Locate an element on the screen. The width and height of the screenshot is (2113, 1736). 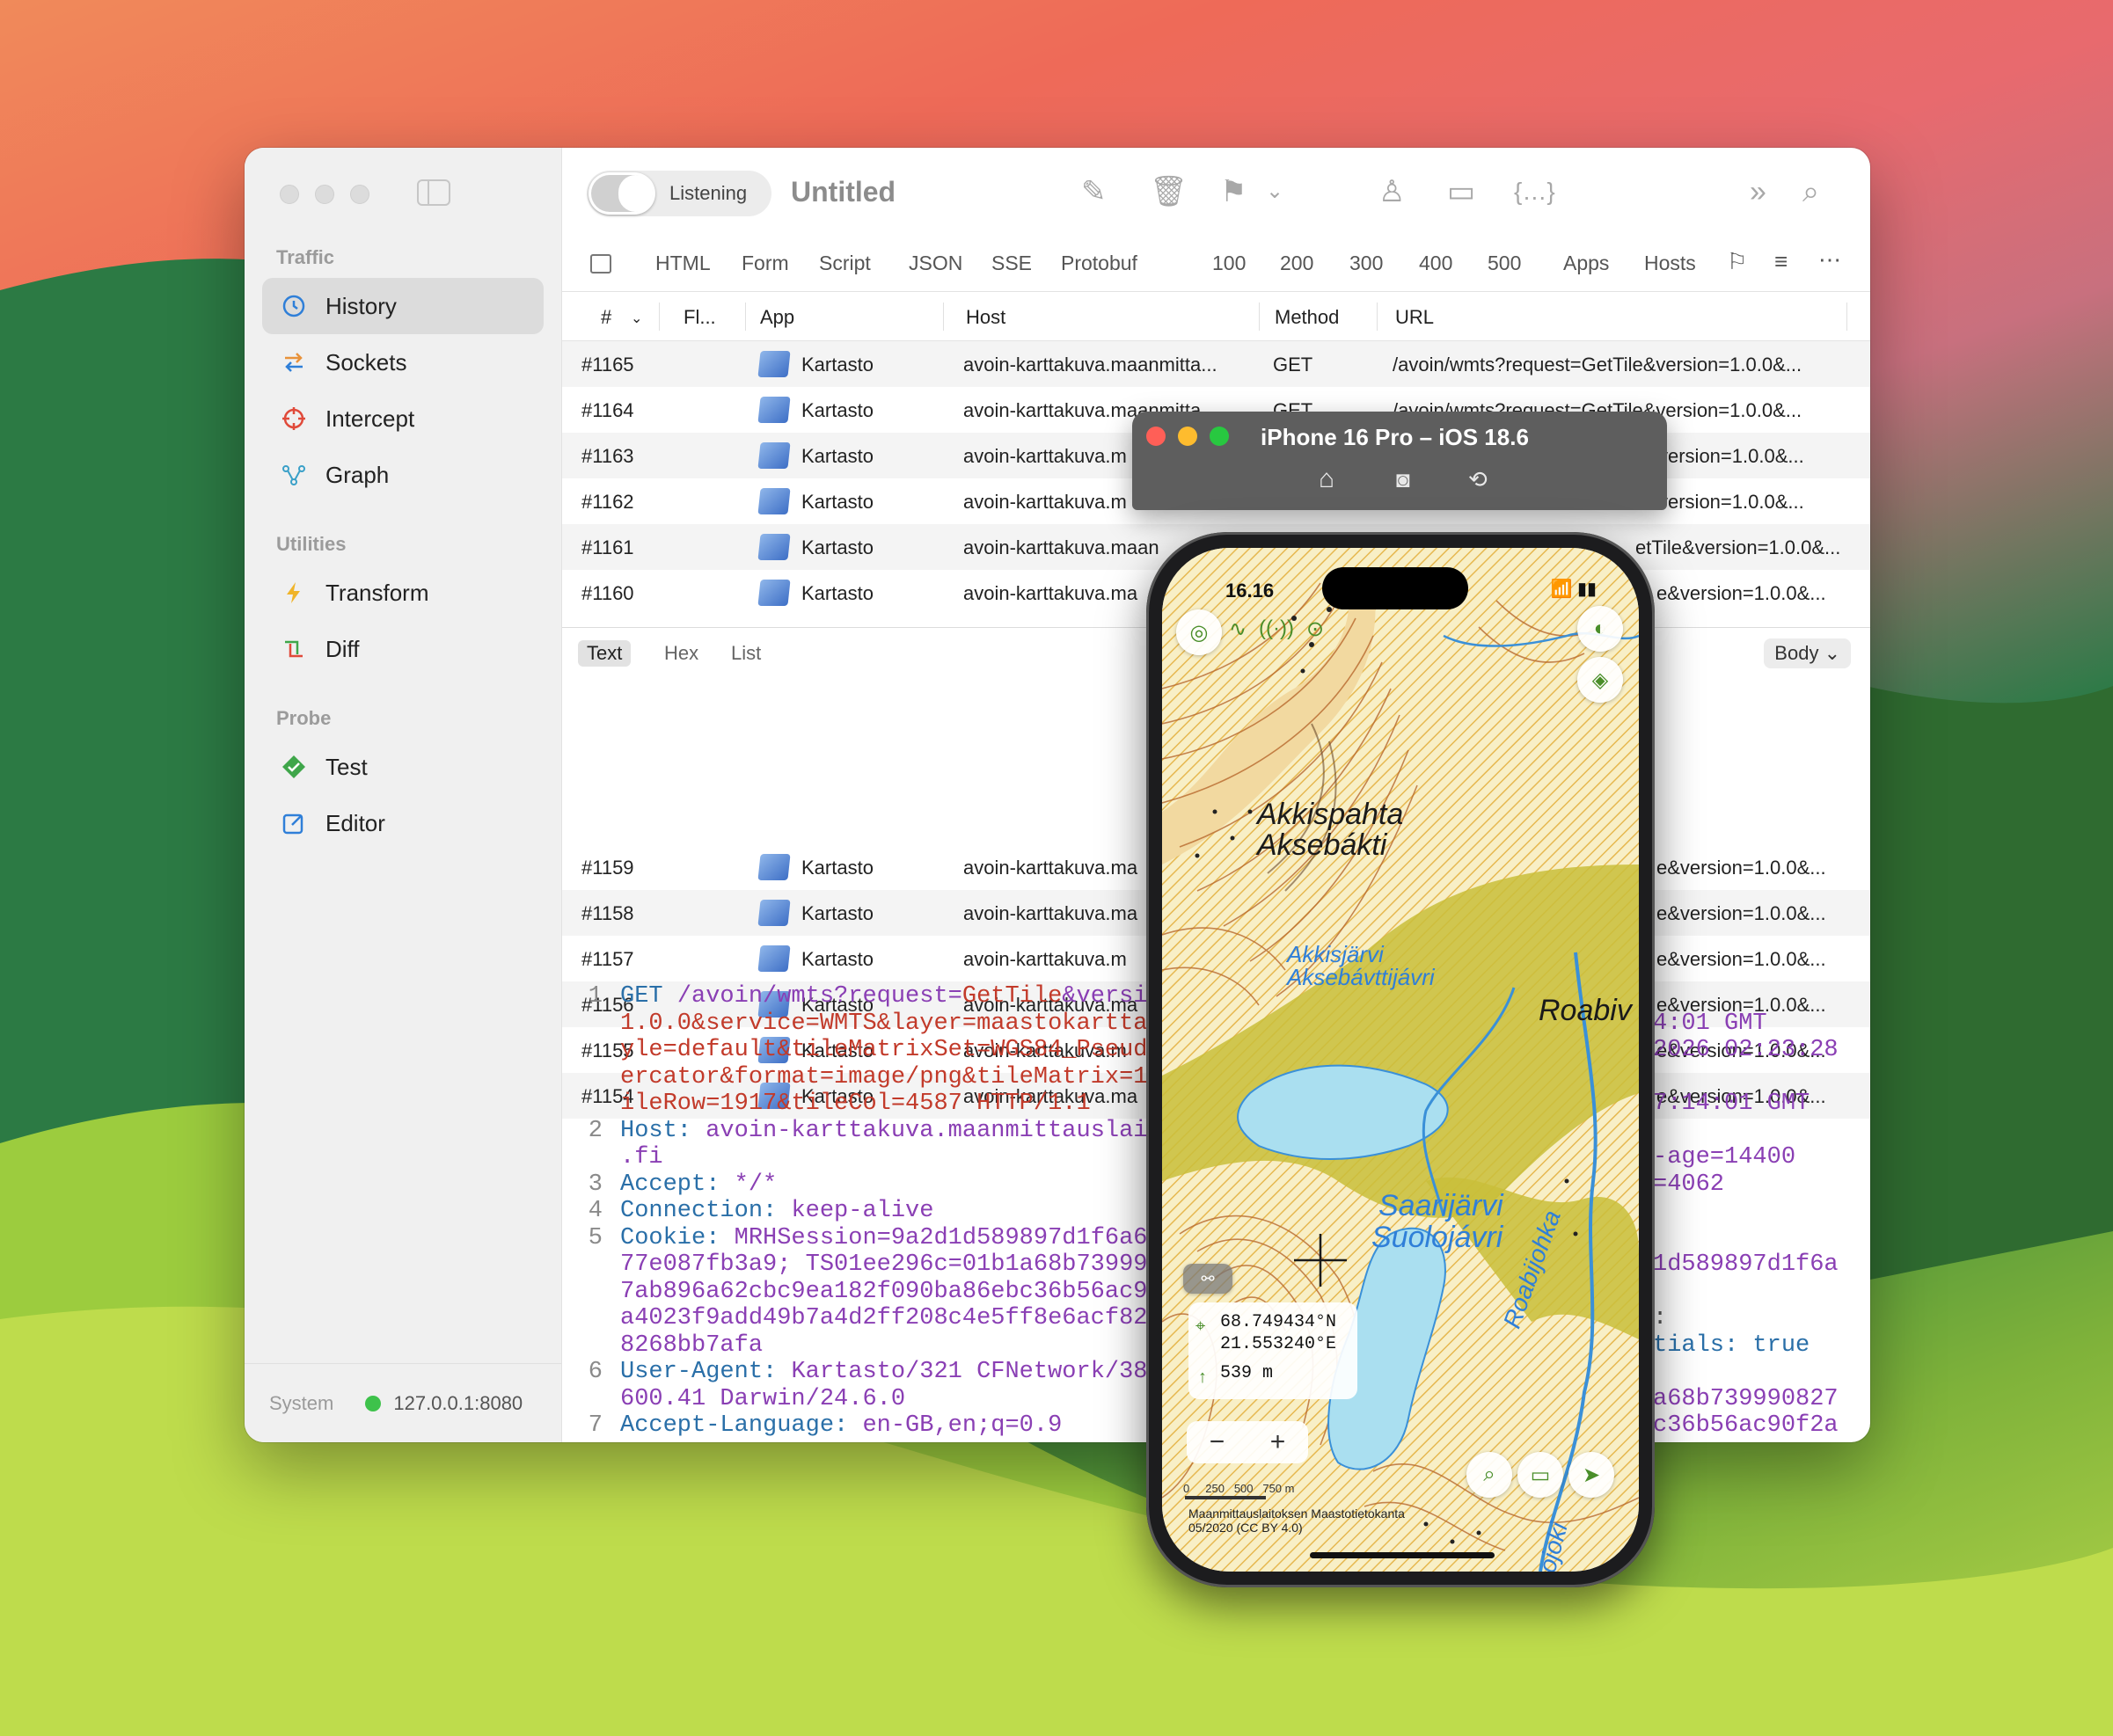
status-icons: 📶 ▮▮ is located at coordinates (1573, 590).